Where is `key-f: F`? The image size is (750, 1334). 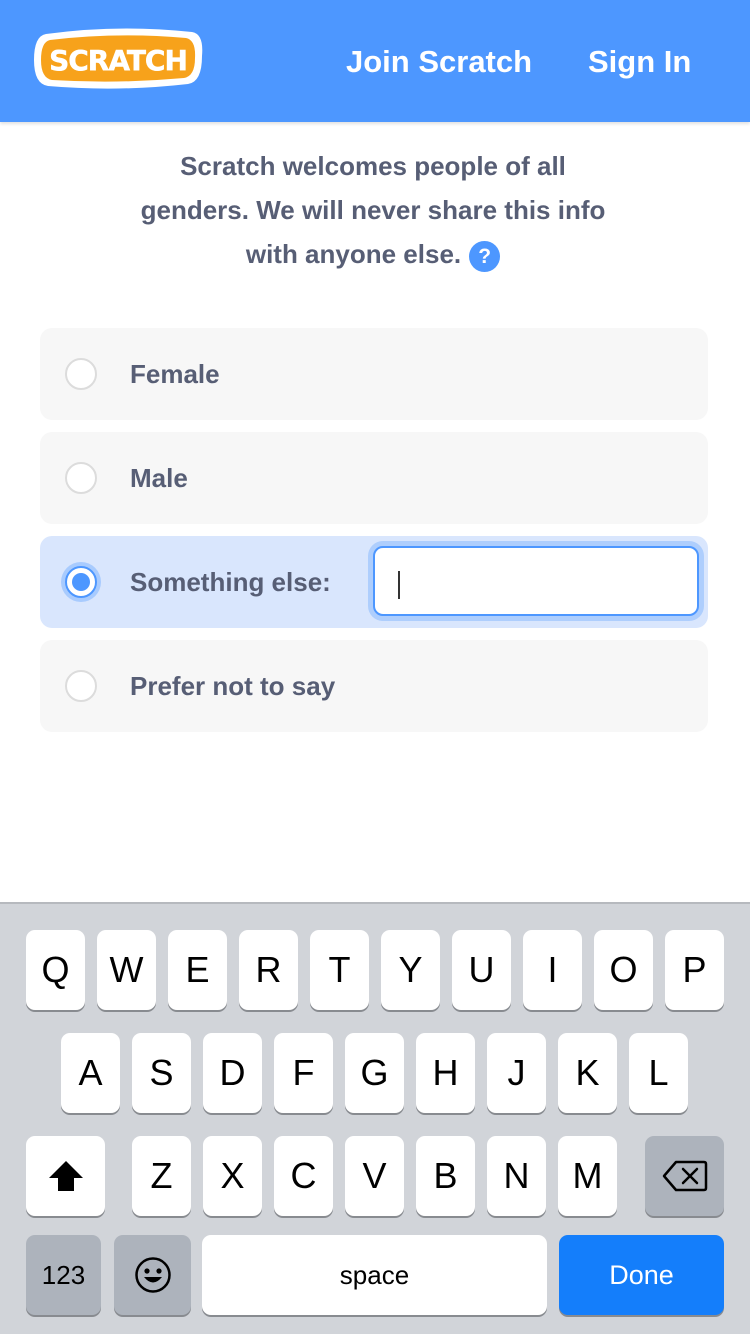 key-f: F is located at coordinates (303, 1073).